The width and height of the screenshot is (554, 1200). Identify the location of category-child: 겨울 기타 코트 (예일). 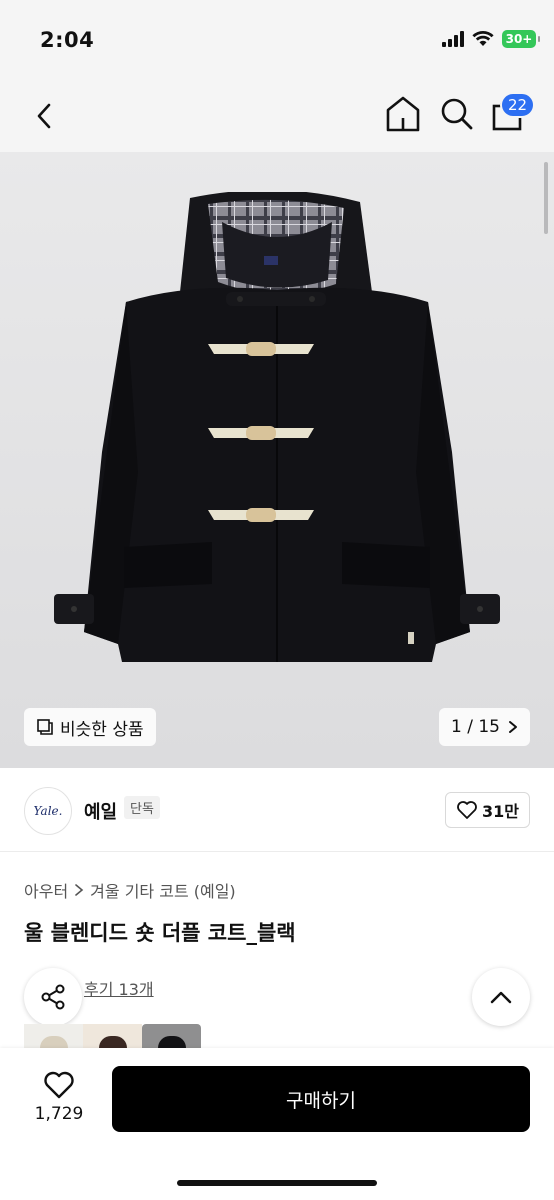
(163, 890).